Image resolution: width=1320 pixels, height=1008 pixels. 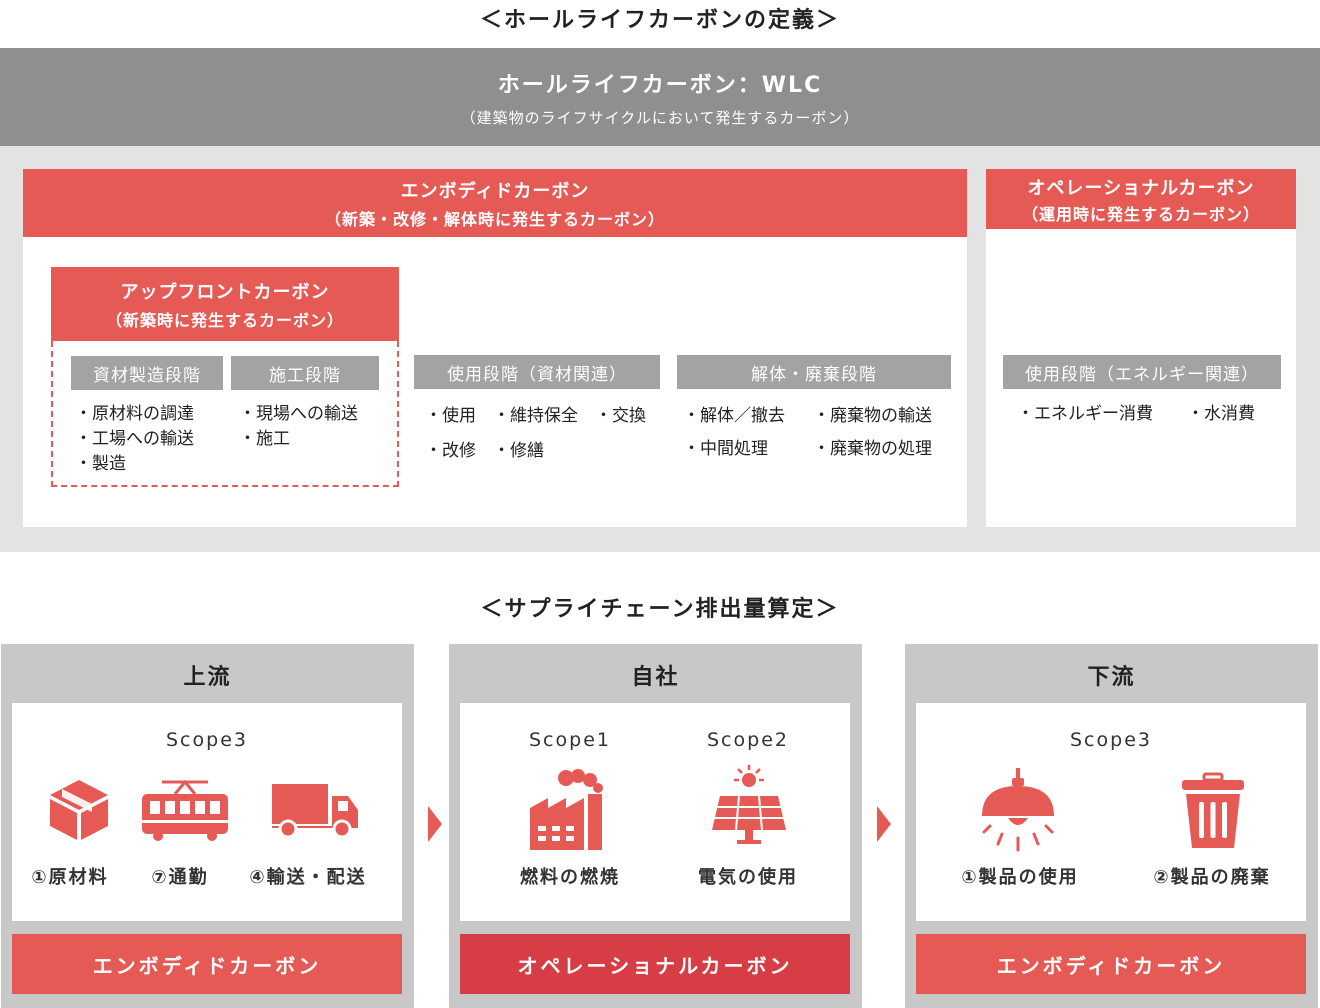 I want to click on wlc-title: ホールライフカーボン：WLC, so click(x=660, y=85).